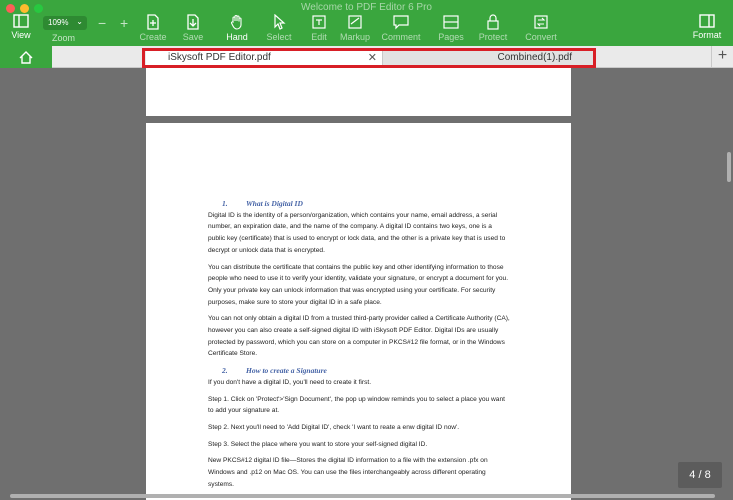 This screenshot has height=500, width=733. Describe the element at coordinates (21, 21) in the screenshot. I see `view-icon` at that location.